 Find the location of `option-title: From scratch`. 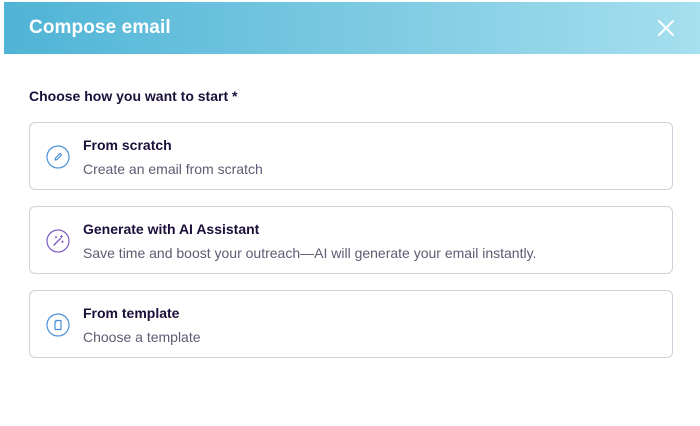

option-title: From scratch is located at coordinates (127, 145).